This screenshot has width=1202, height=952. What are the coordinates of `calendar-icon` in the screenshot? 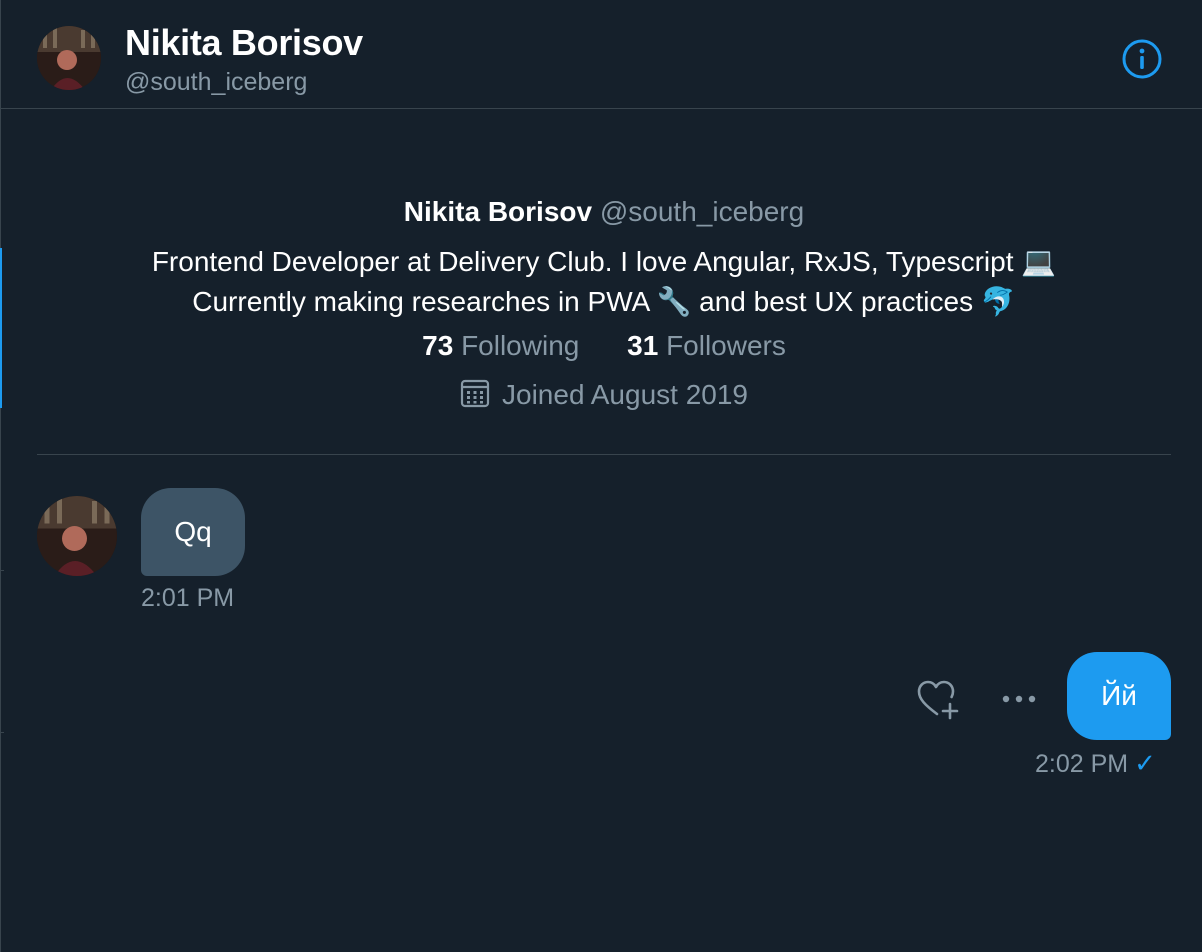 It's located at (475, 393).